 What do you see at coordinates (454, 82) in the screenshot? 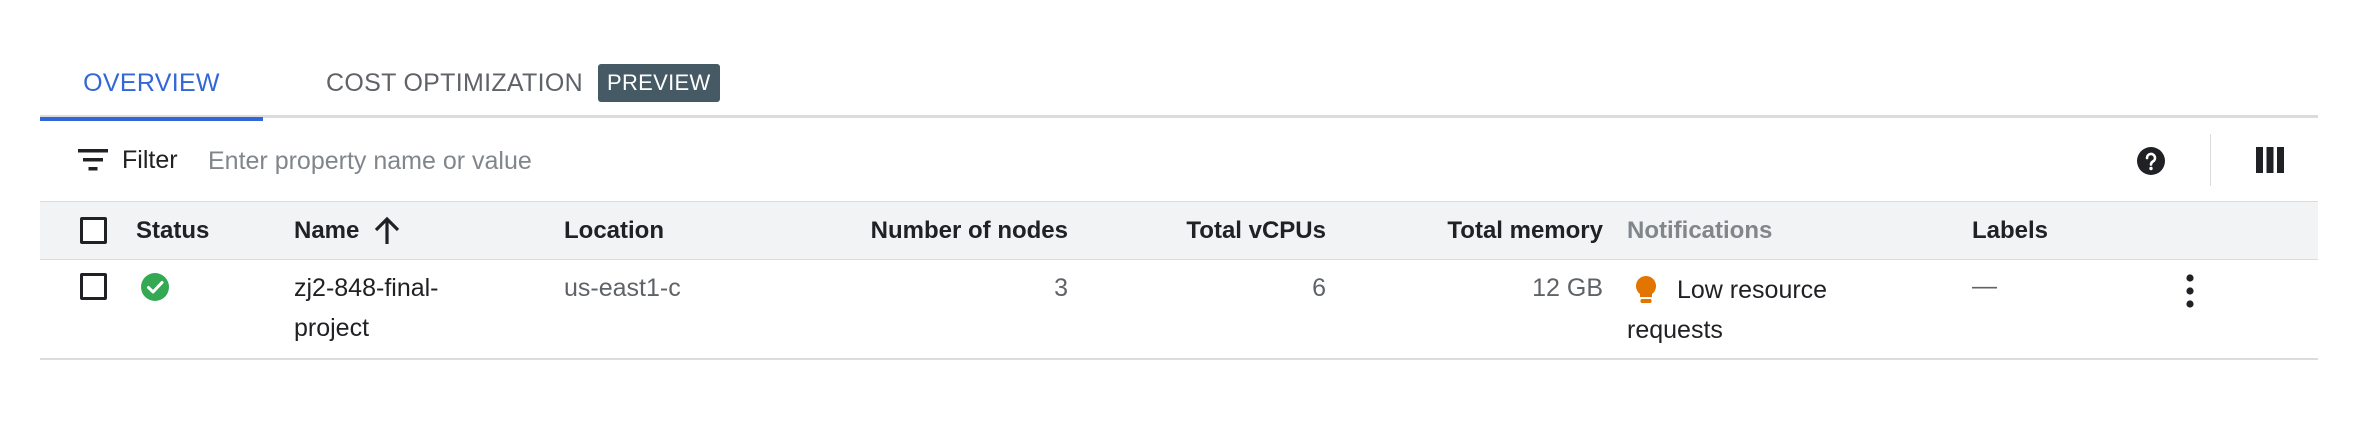
I see `tab-cost-optimization-label: COST OPTIMIZATION` at bounding box center [454, 82].